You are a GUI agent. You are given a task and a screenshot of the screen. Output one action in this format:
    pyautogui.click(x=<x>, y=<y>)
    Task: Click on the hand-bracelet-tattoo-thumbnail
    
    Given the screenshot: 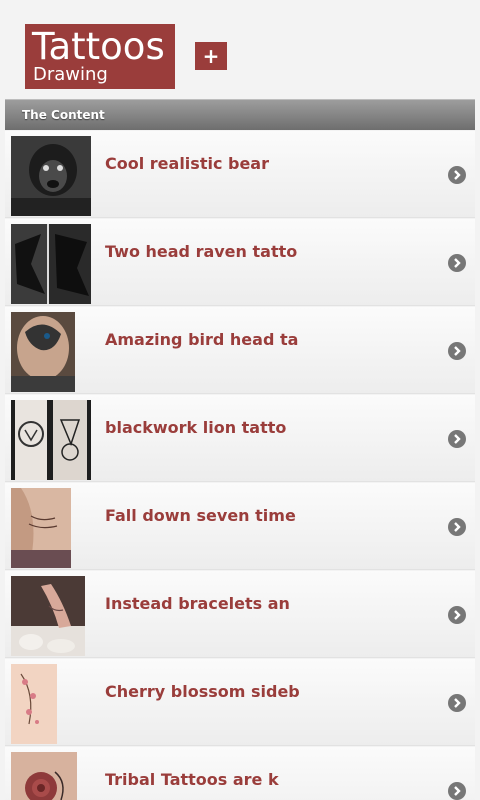 What is the action you would take?
    pyautogui.click(x=48, y=616)
    